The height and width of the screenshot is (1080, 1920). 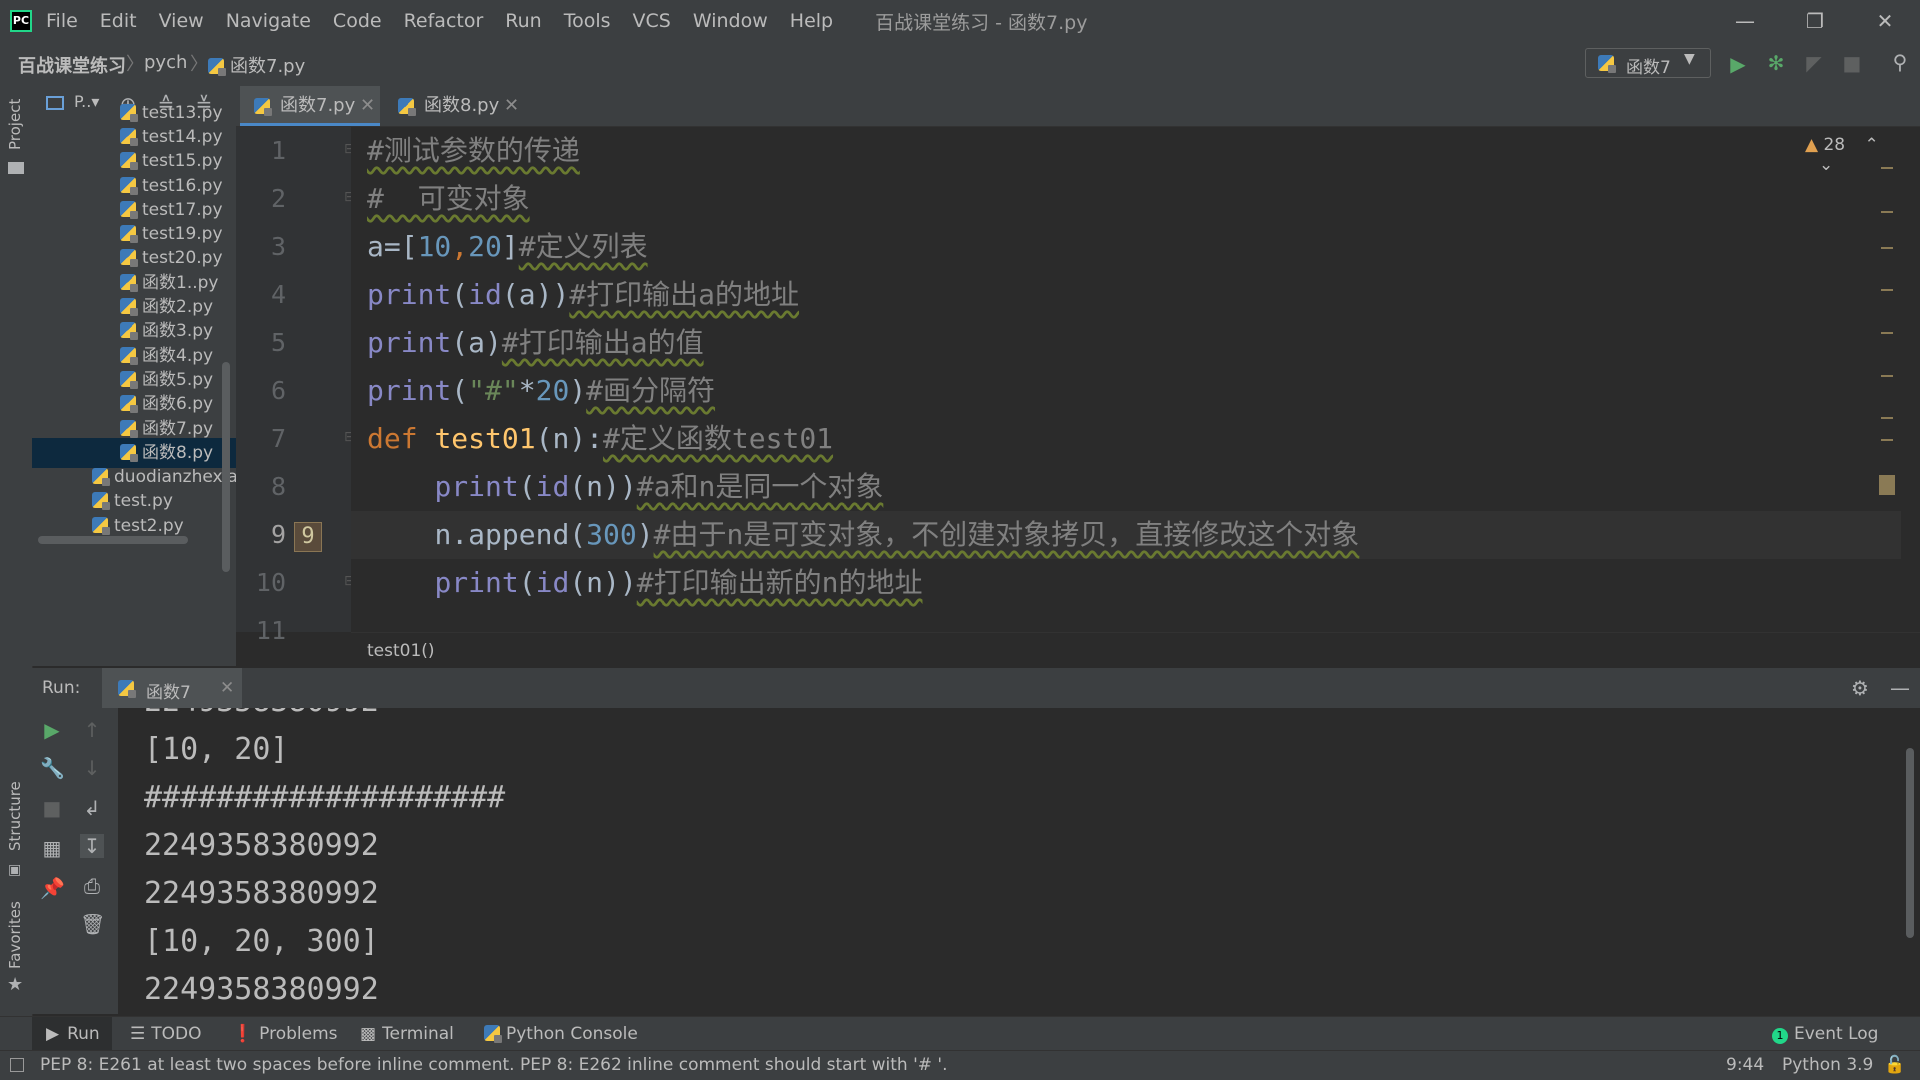 I want to click on chevron-up-icon: ⌃, so click(x=1872, y=145).